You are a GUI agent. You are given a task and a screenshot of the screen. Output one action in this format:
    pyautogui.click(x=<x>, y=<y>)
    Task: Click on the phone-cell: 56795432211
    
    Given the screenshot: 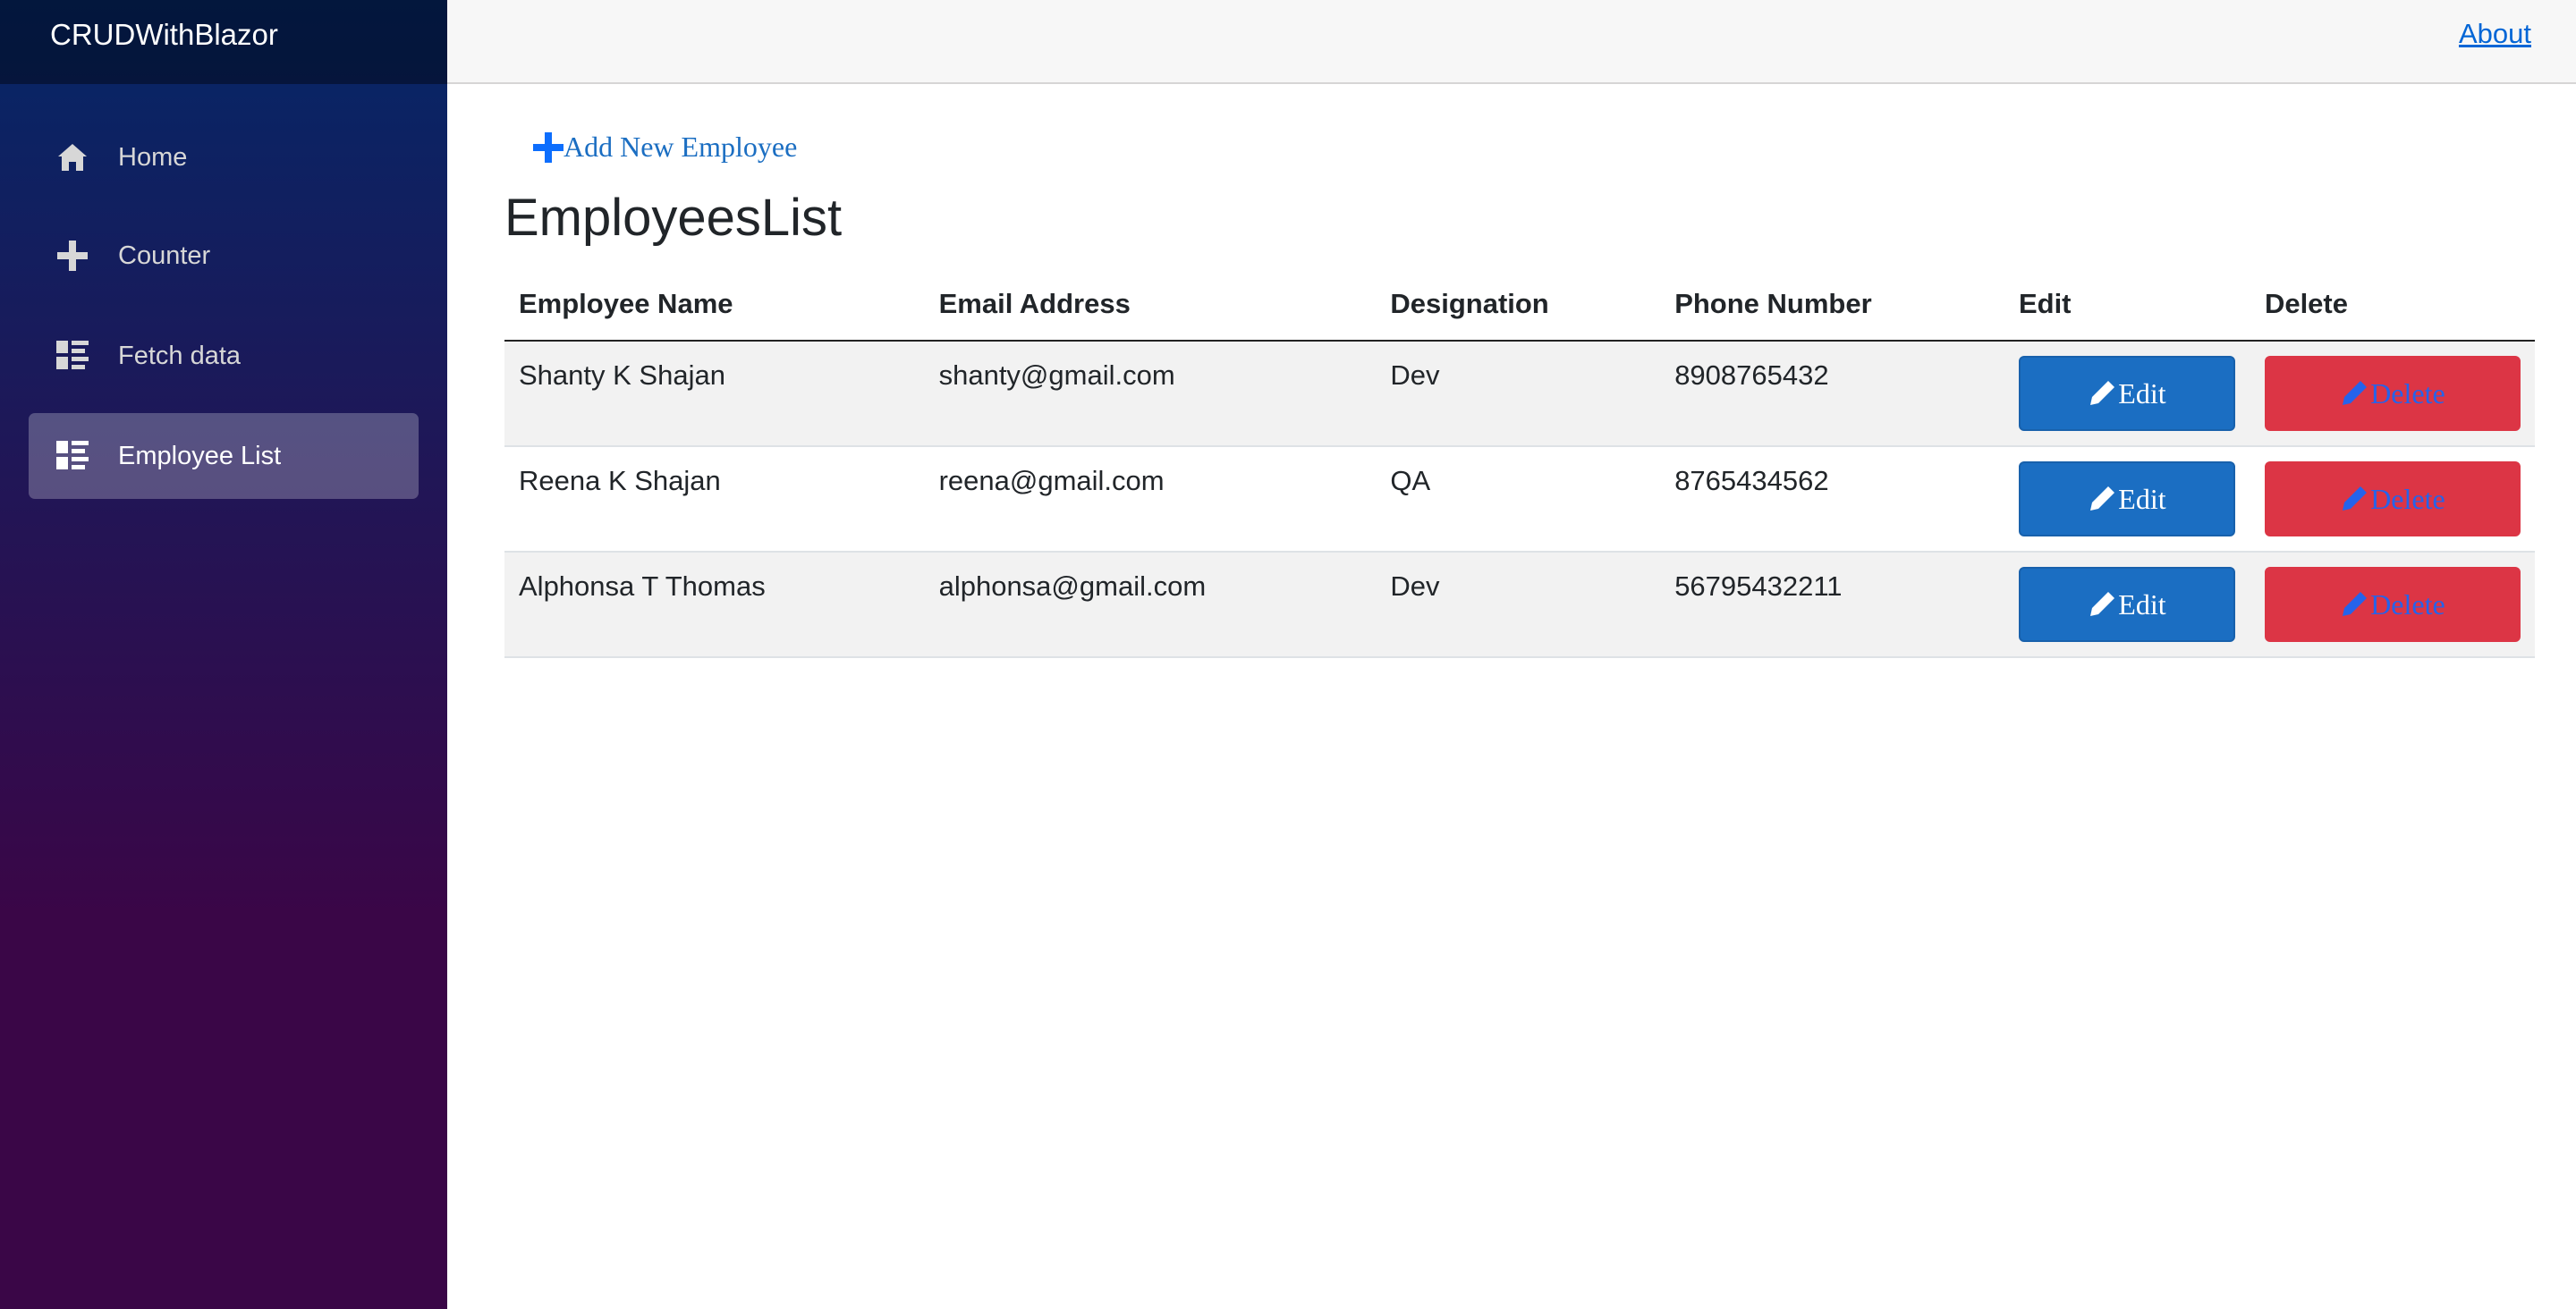 What is the action you would take?
    pyautogui.click(x=1832, y=605)
    